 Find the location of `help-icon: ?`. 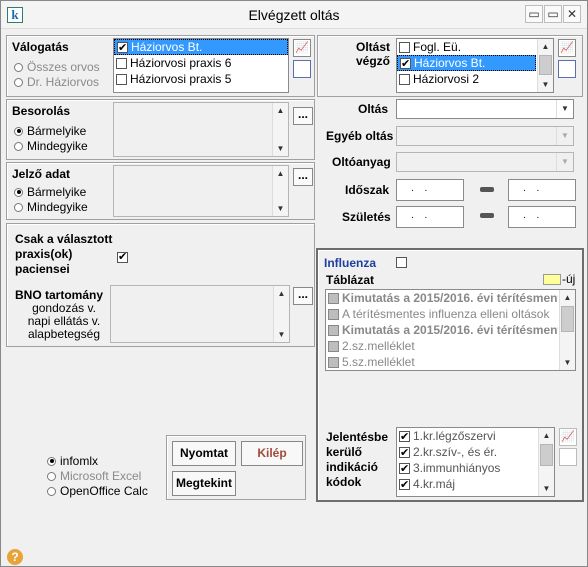

help-icon: ? is located at coordinates (15, 557).